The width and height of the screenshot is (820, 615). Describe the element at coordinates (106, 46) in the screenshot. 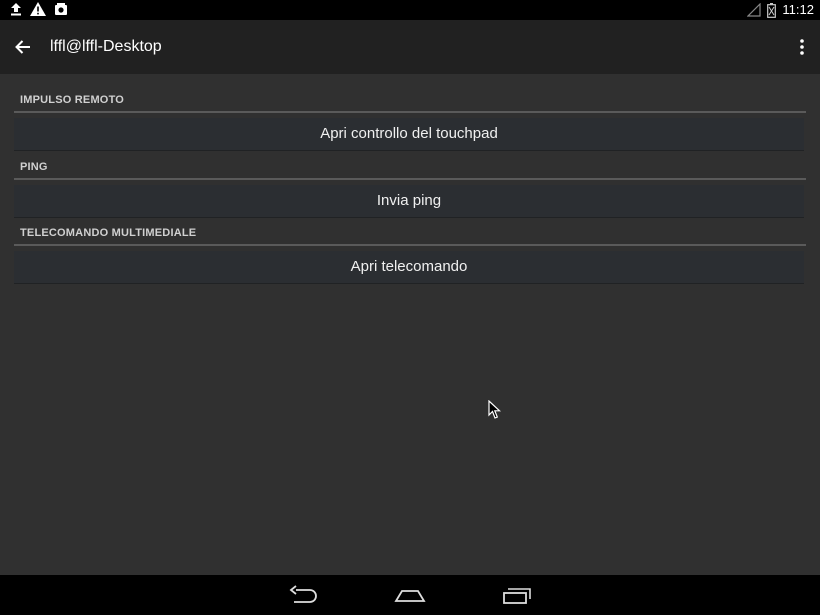

I see `page-title: lffl@lffl-Desktop` at that location.